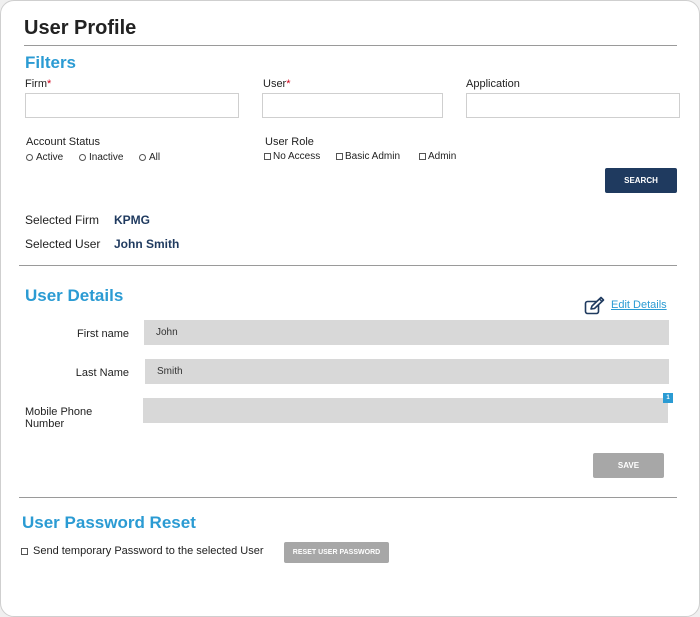 This screenshot has width=700, height=617. I want to click on filters-heading: Filters, so click(51, 62).